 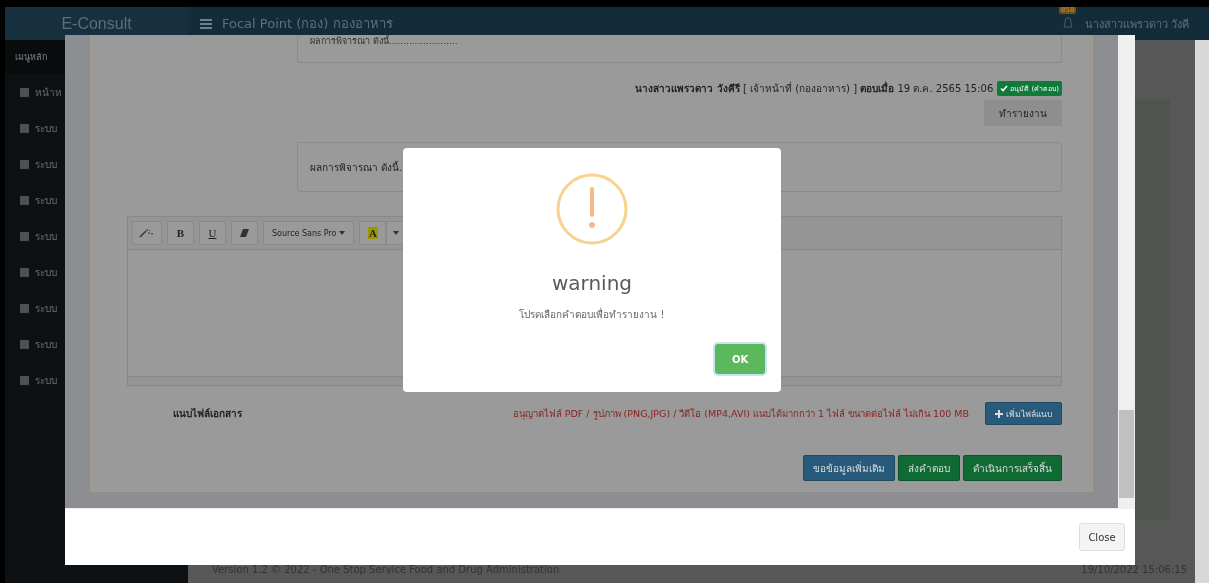 I want to click on page-title: Focal Point (กอง) กองอาหาร, so click(x=307, y=24).